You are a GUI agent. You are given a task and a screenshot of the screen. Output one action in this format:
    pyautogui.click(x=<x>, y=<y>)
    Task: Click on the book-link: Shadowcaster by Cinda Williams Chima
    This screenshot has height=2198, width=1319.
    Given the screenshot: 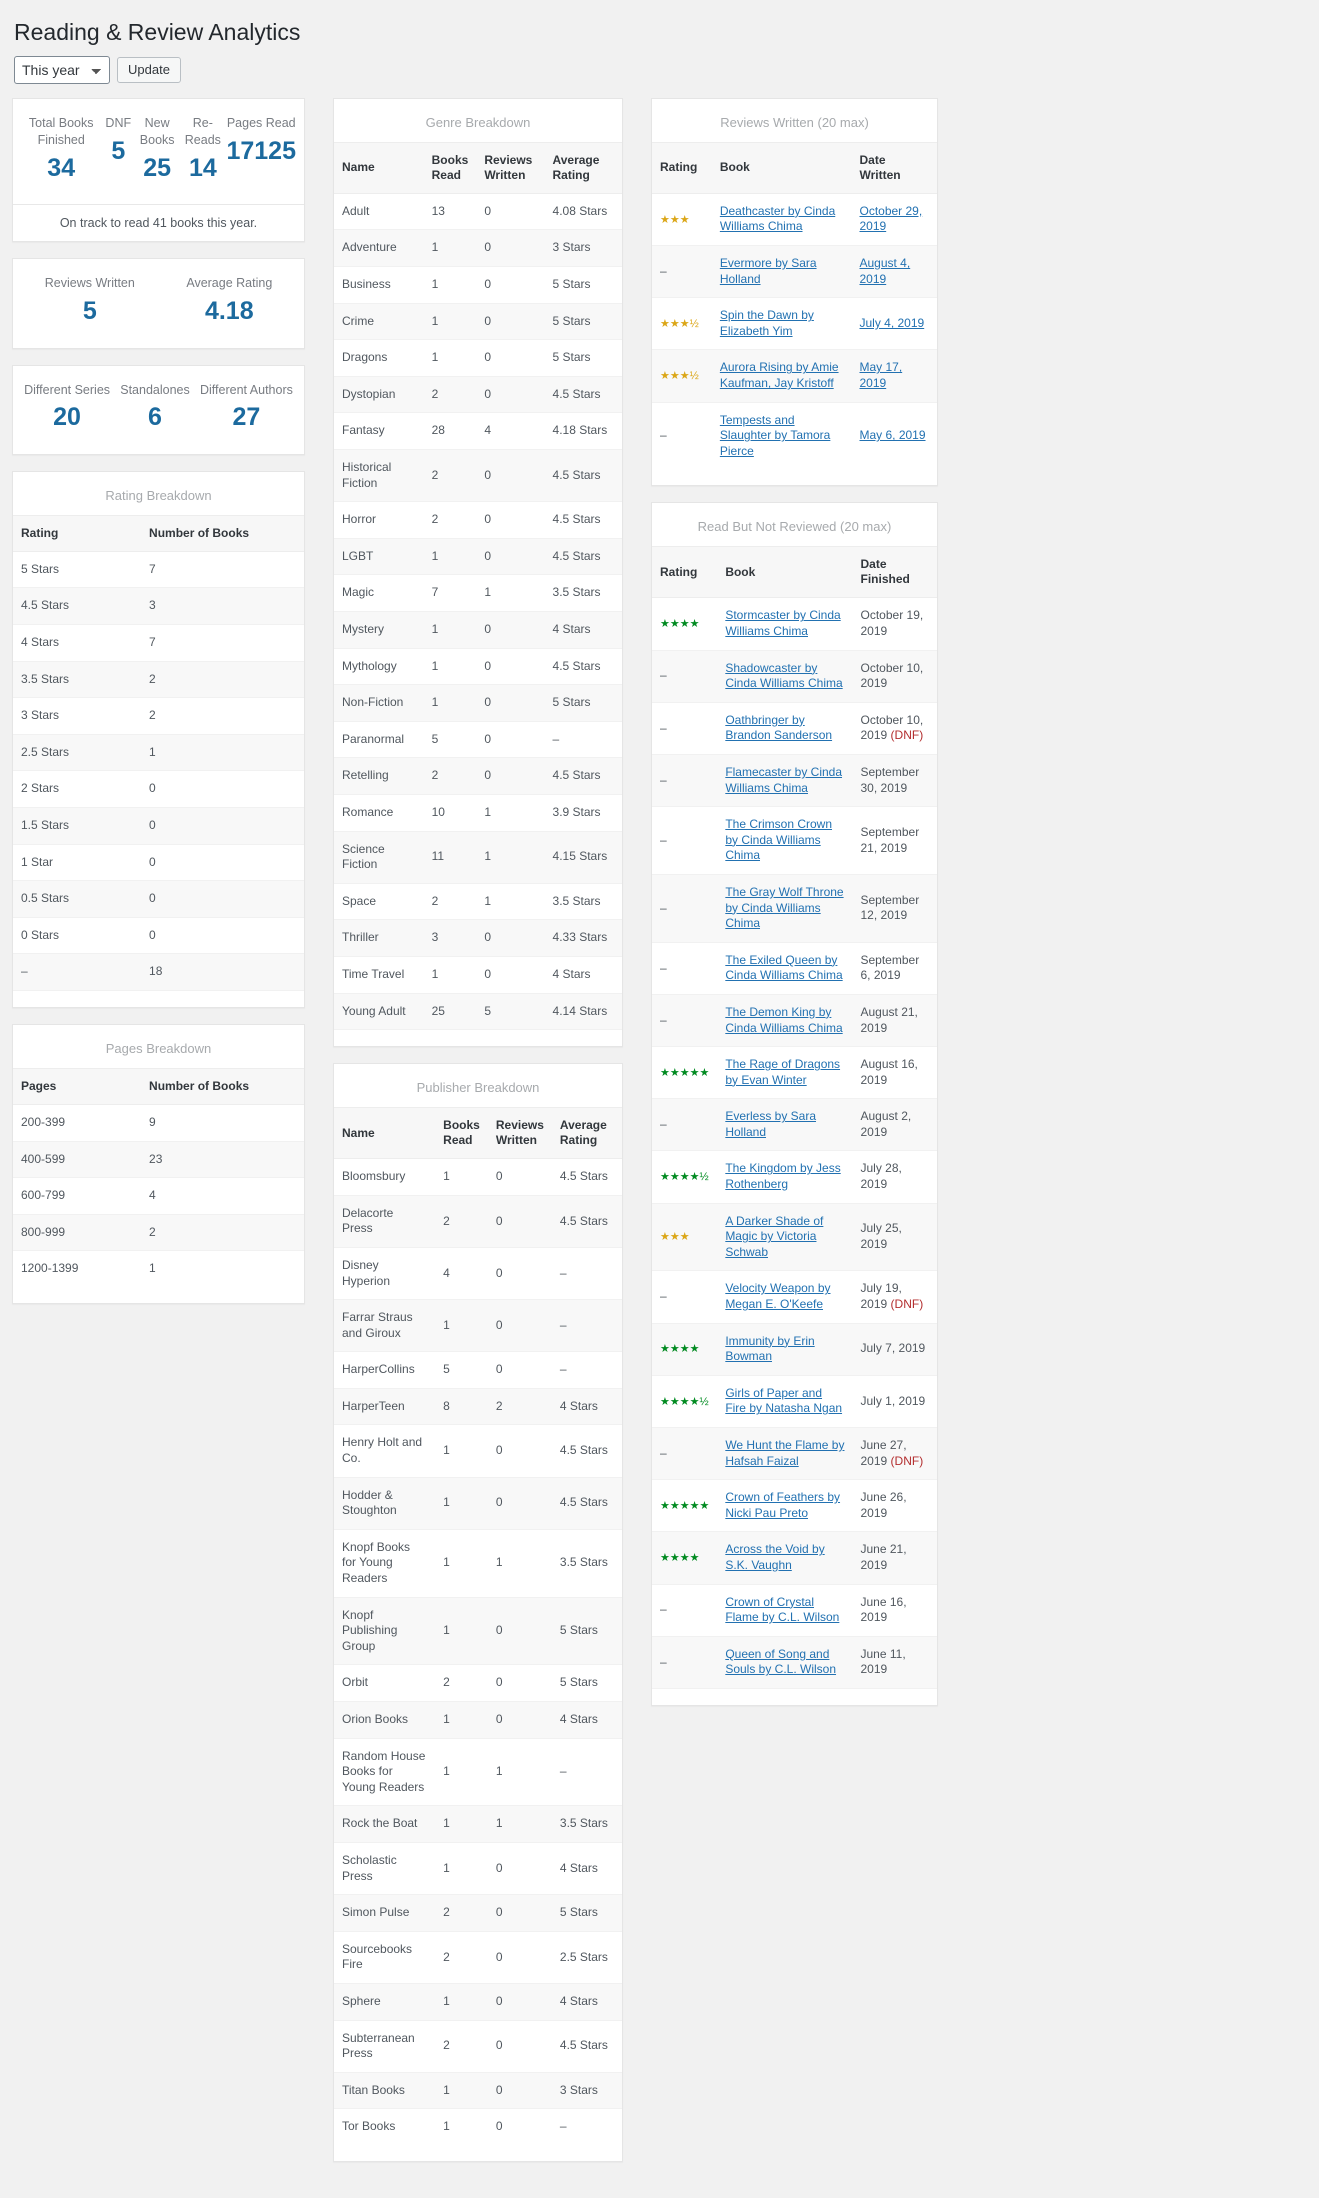 What is the action you would take?
    pyautogui.click(x=783, y=676)
    